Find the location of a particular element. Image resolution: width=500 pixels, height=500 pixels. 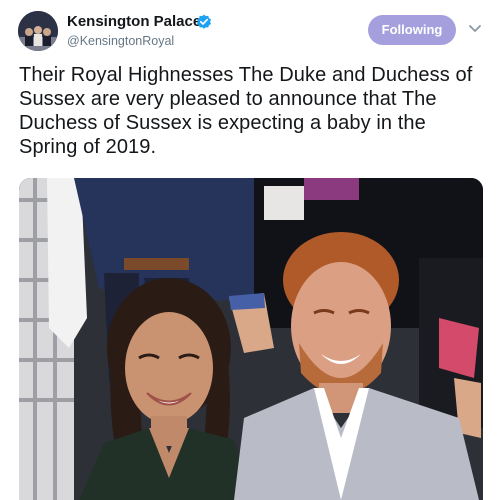

user-handle: @KensingtonRoyal is located at coordinates (120, 41).